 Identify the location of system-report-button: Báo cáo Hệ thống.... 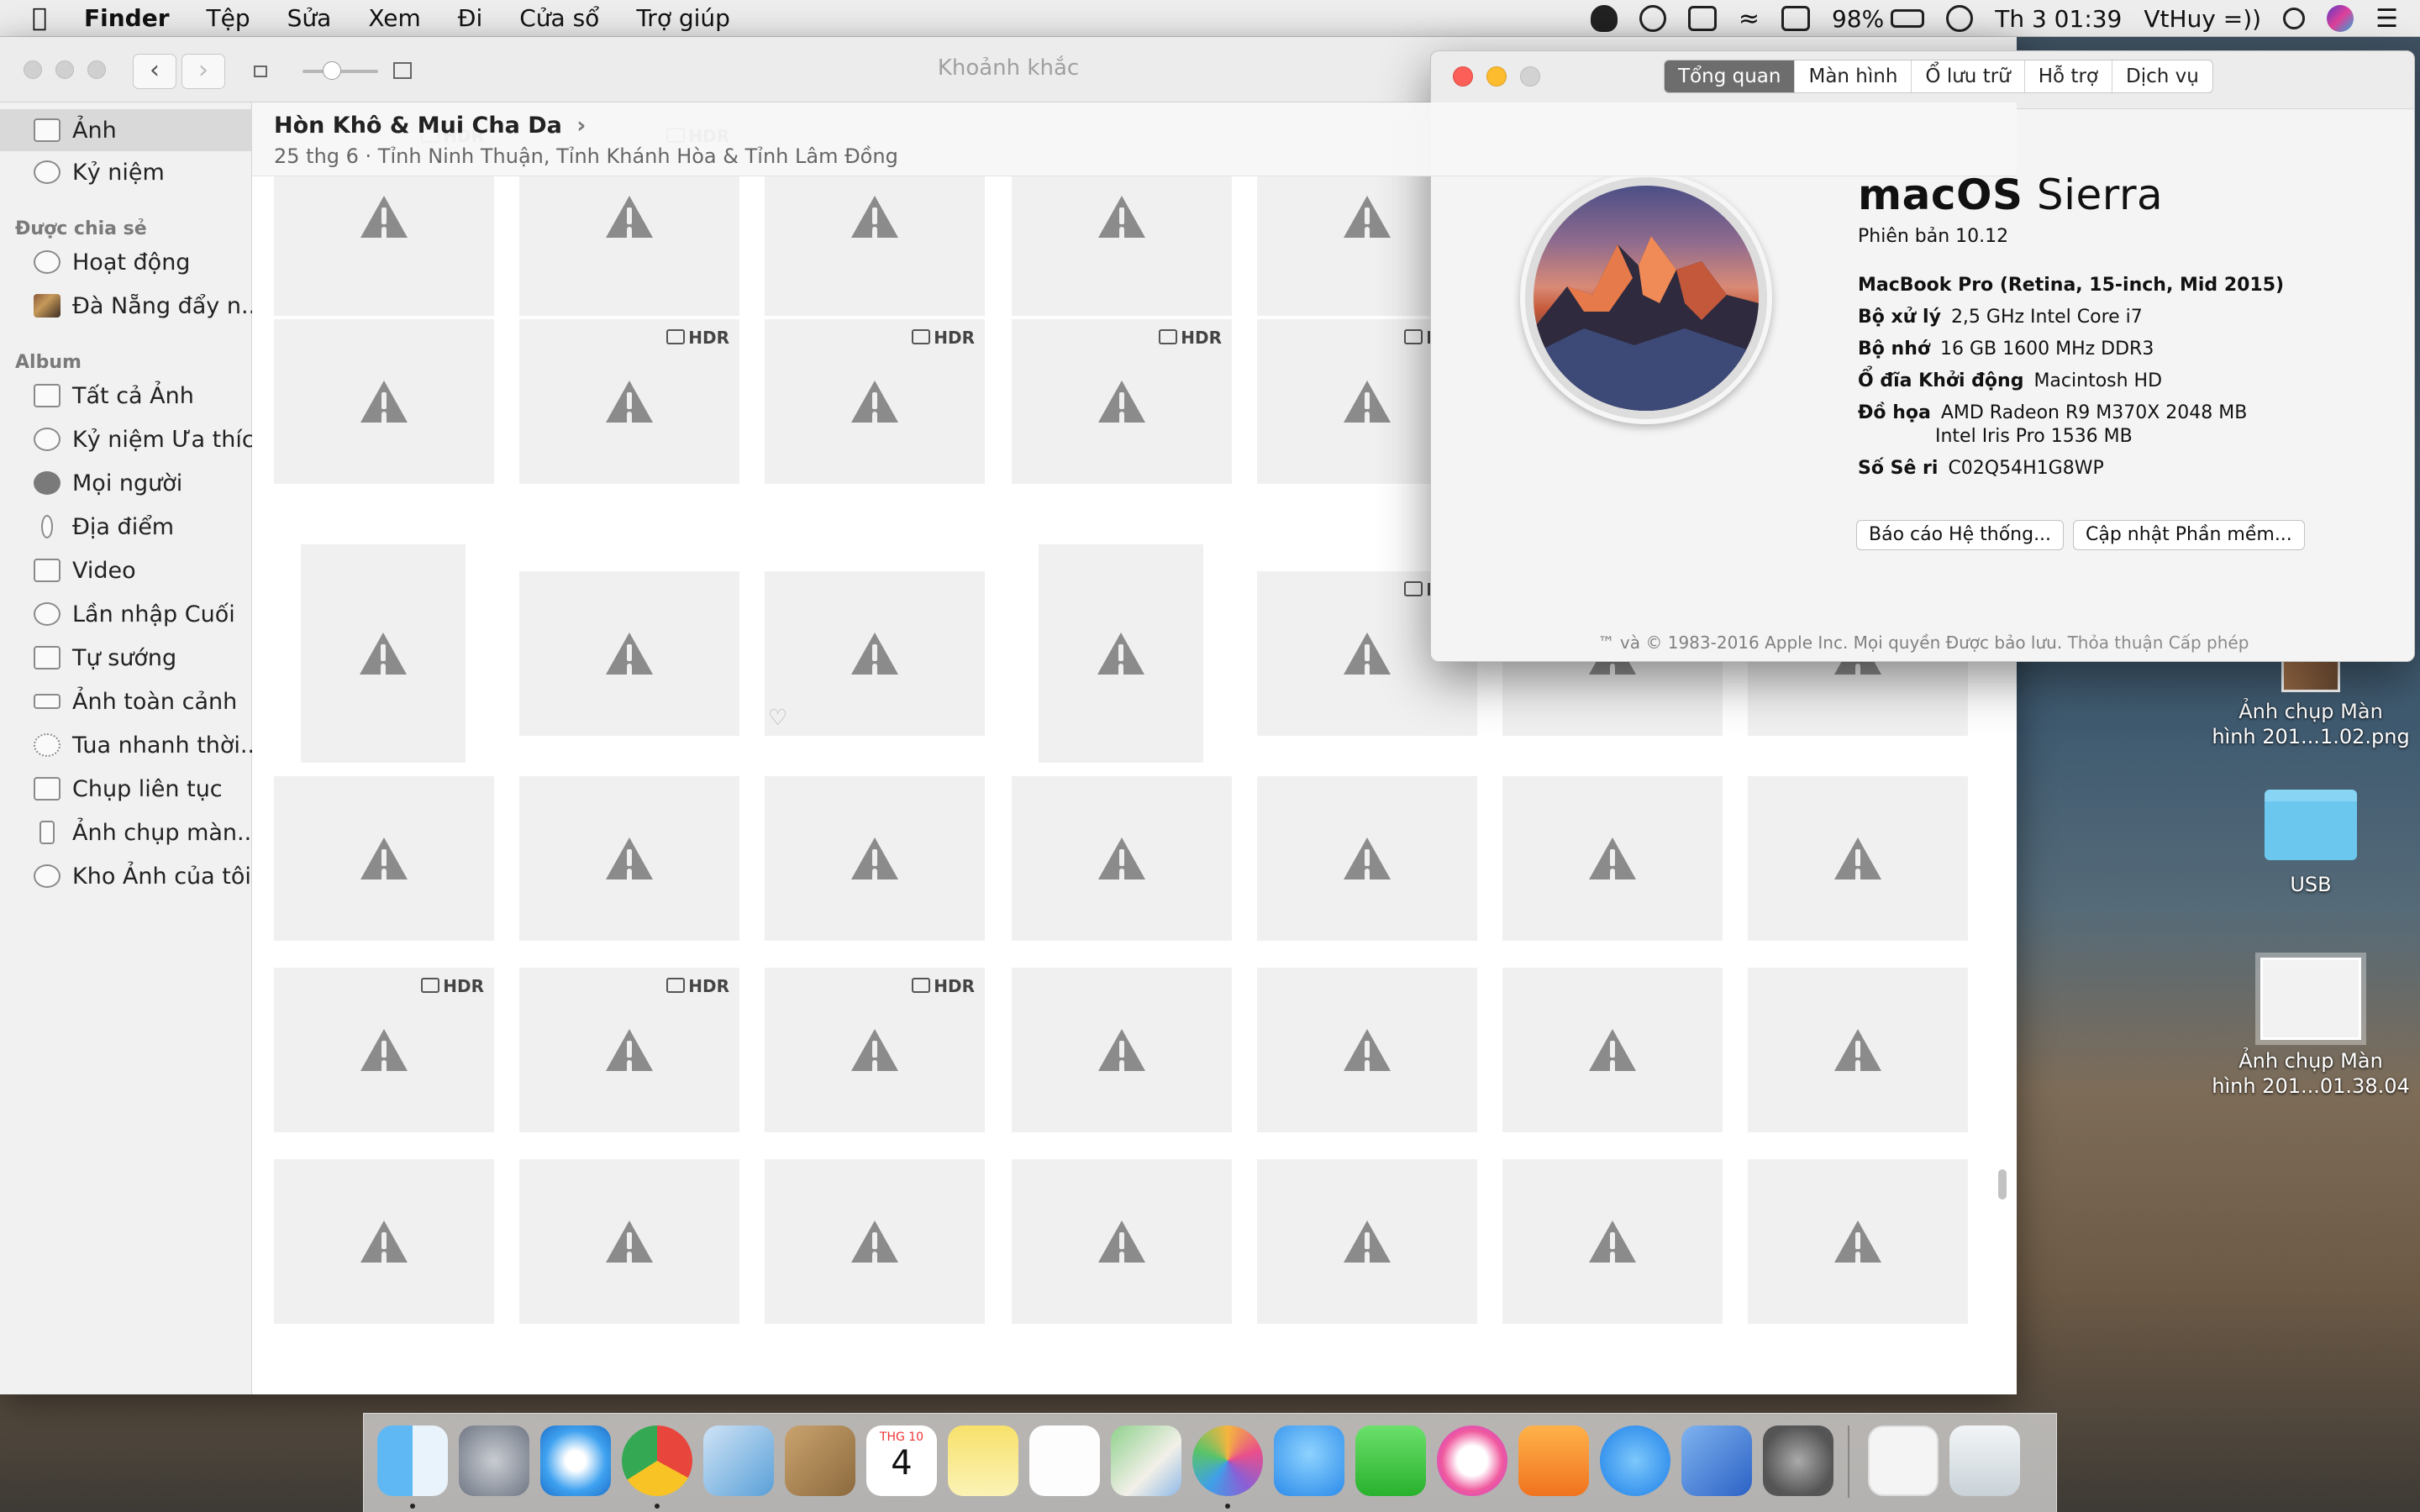
(1961, 535).